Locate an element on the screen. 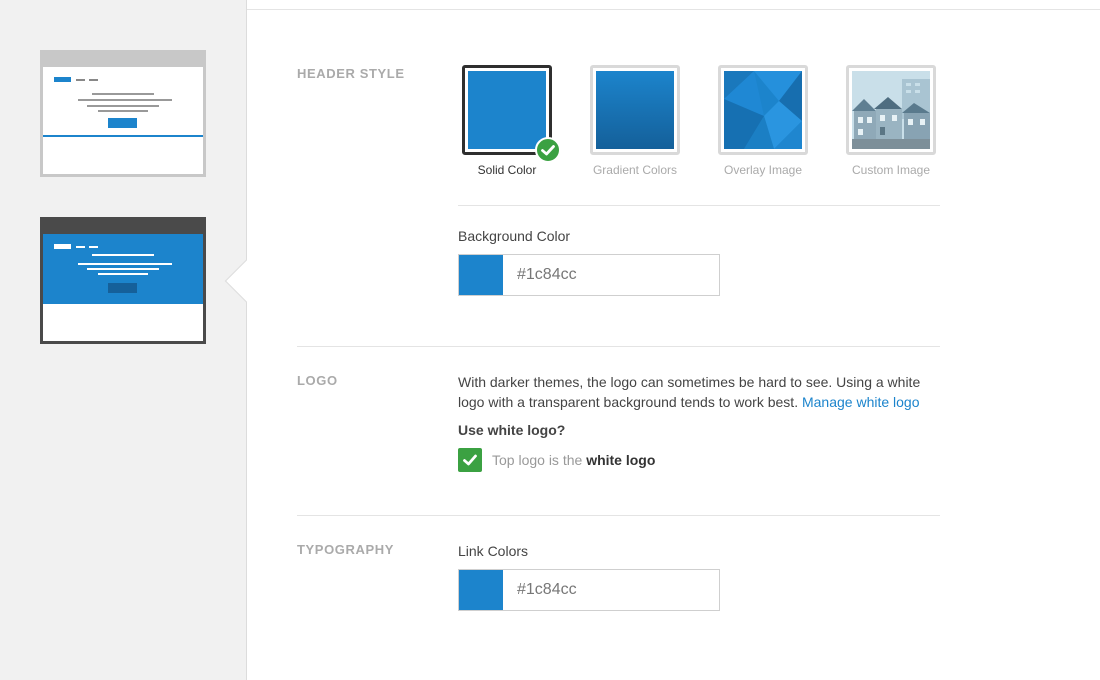  white-logo-checkbox-label: Top logo is the white logo is located at coordinates (573, 460).